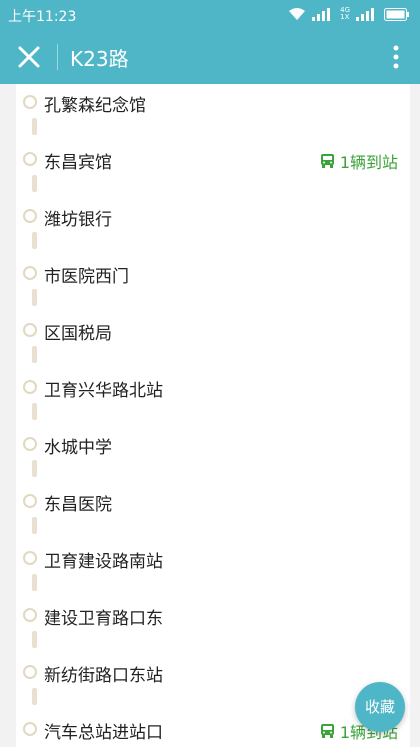 Image resolution: width=420 pixels, height=747 pixels. Describe the element at coordinates (380, 707) in the screenshot. I see `favorite-button: 收藏` at that location.